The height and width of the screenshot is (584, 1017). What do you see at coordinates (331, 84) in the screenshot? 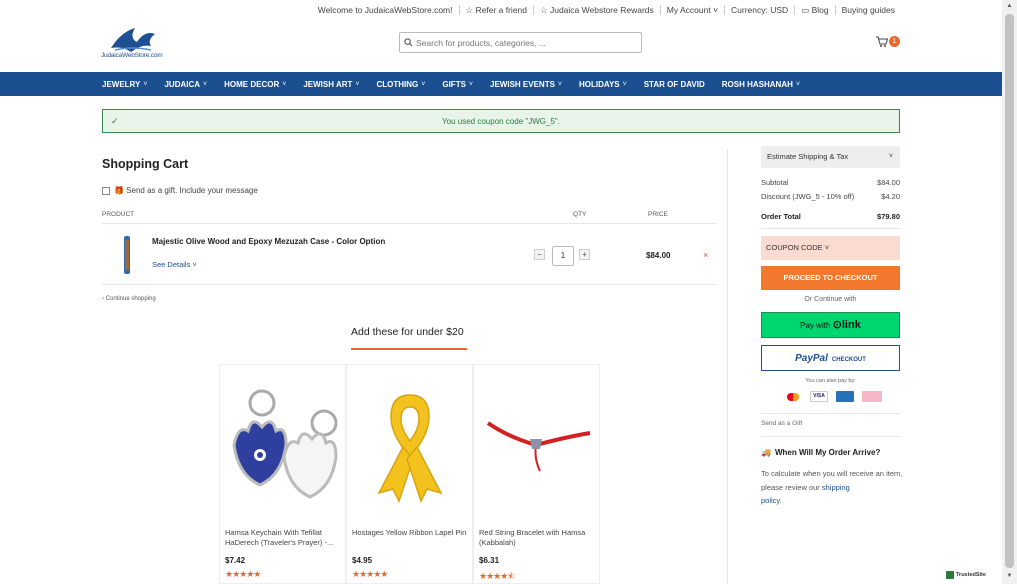
I see `nav-item-jewish-art: JEWISH ART ˅` at bounding box center [331, 84].